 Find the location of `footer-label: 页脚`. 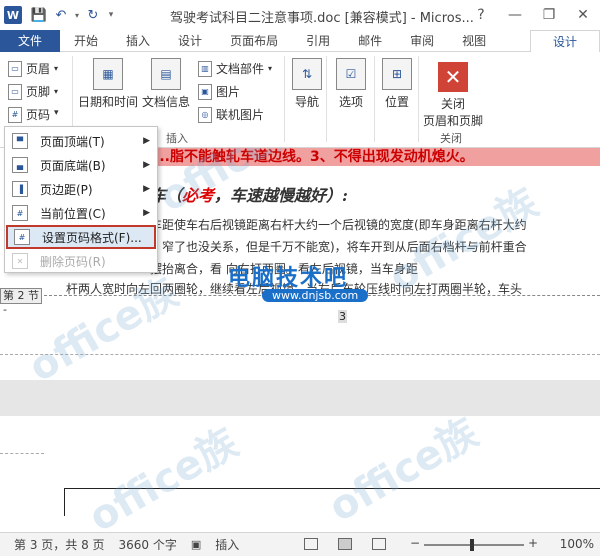

footer-label: 页脚 is located at coordinates (38, 92).